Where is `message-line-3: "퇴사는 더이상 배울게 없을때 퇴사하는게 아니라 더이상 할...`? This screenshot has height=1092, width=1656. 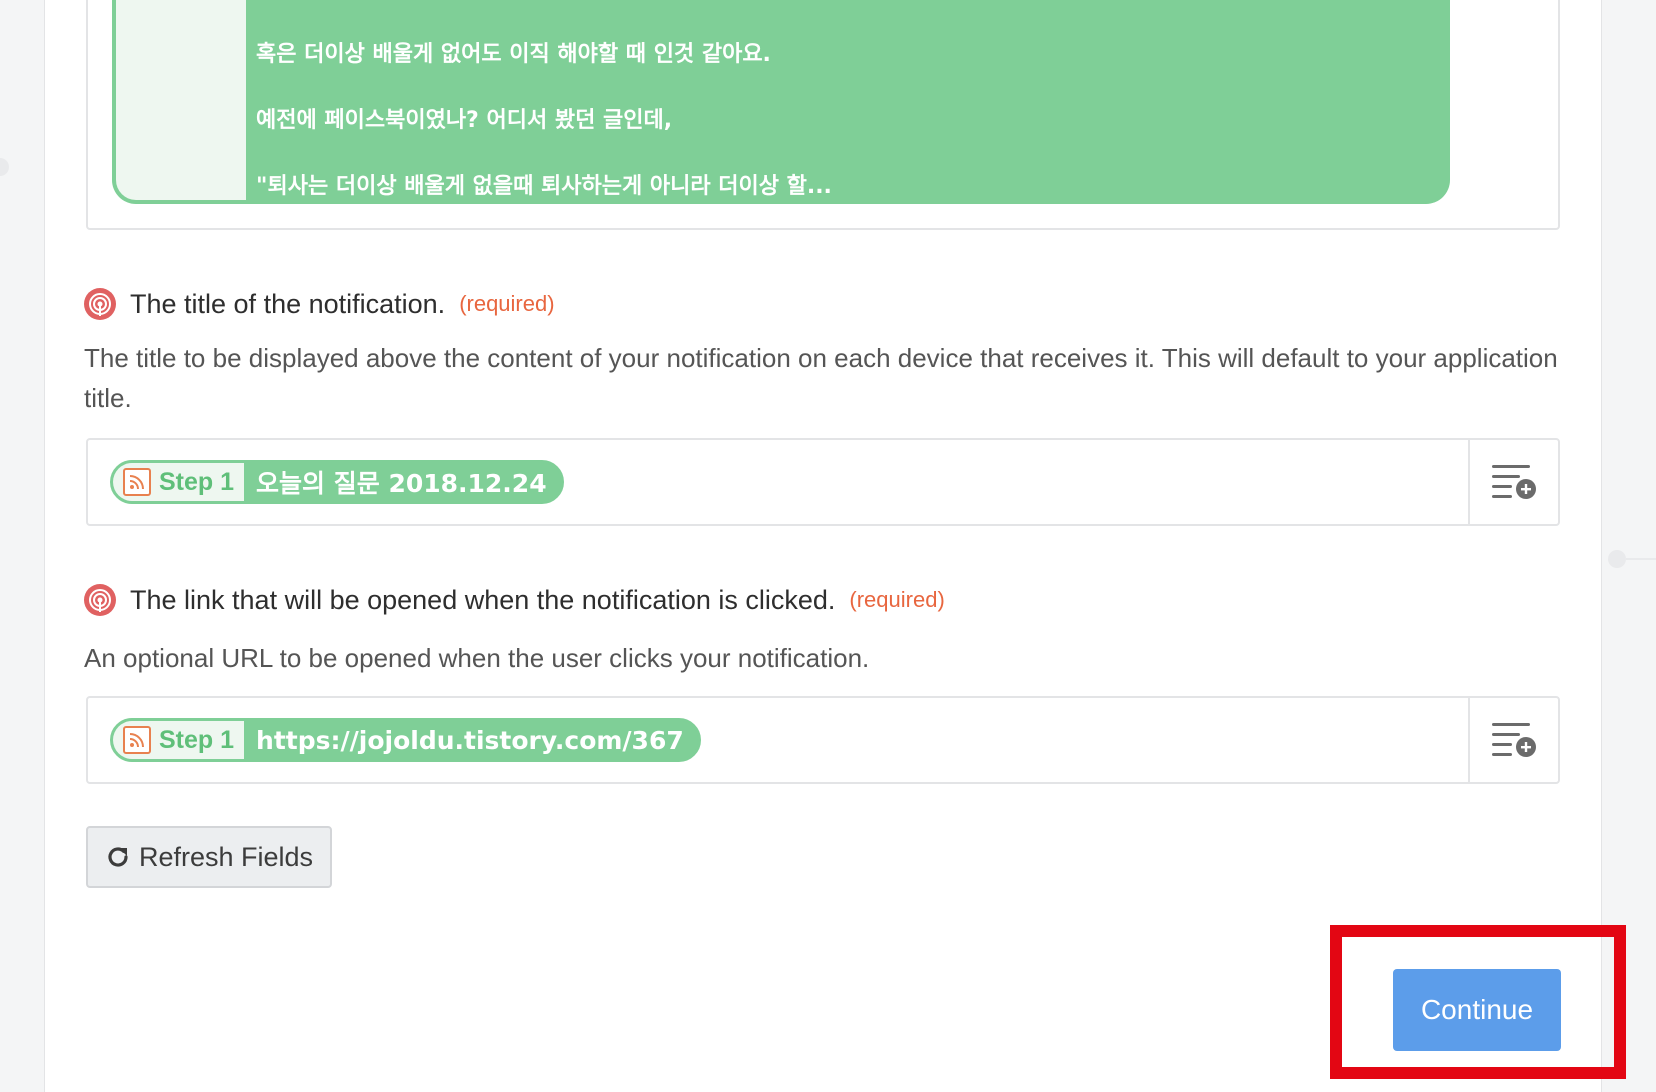 message-line-3: "퇴사는 더이상 배울게 없을때 퇴사하는게 아니라 더이상 할... is located at coordinates (544, 186).